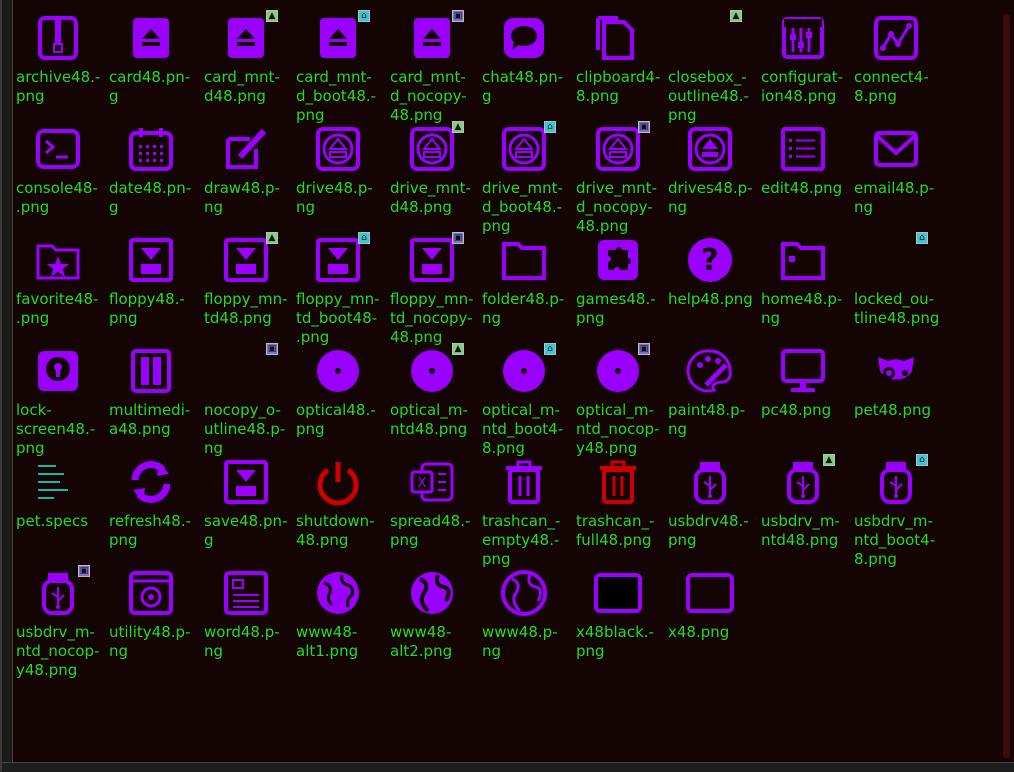 The height and width of the screenshot is (772, 1014). I want to click on file-item: pc48.png, so click(803, 394).